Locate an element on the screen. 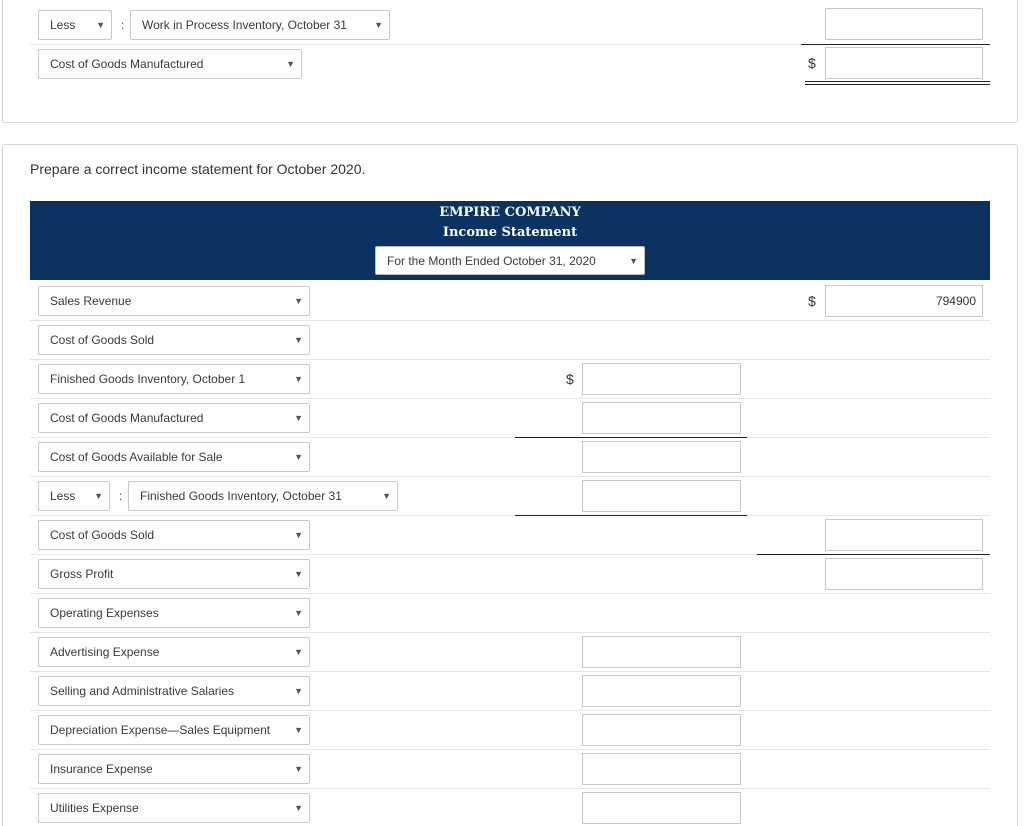 This screenshot has width=1024, height=826. advertising-expense-input is located at coordinates (661, 652).